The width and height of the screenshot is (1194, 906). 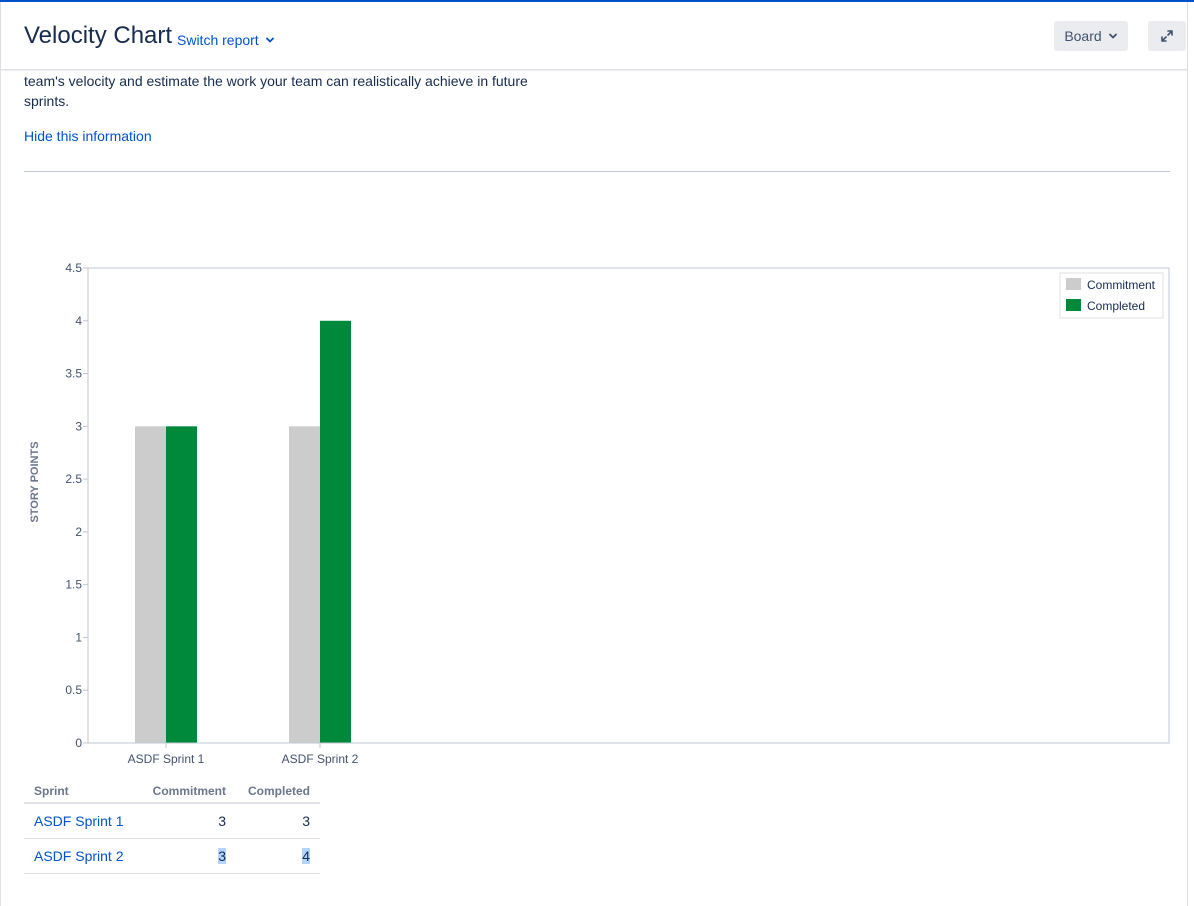 I want to click on table-row: ASDF Sprint 2 3 4, so click(x=172, y=856).